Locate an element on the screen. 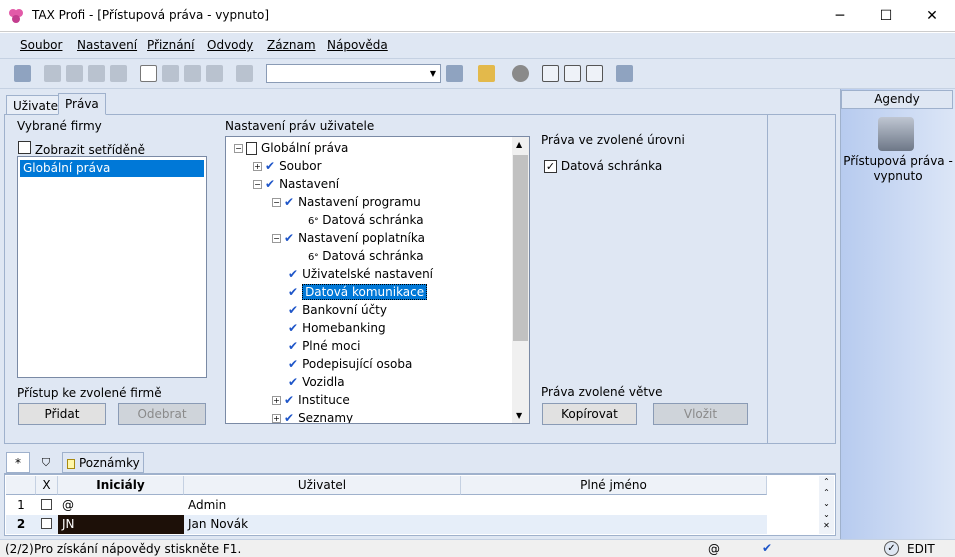 The height and width of the screenshot is (557, 955). note-icon is located at coordinates (71, 463).